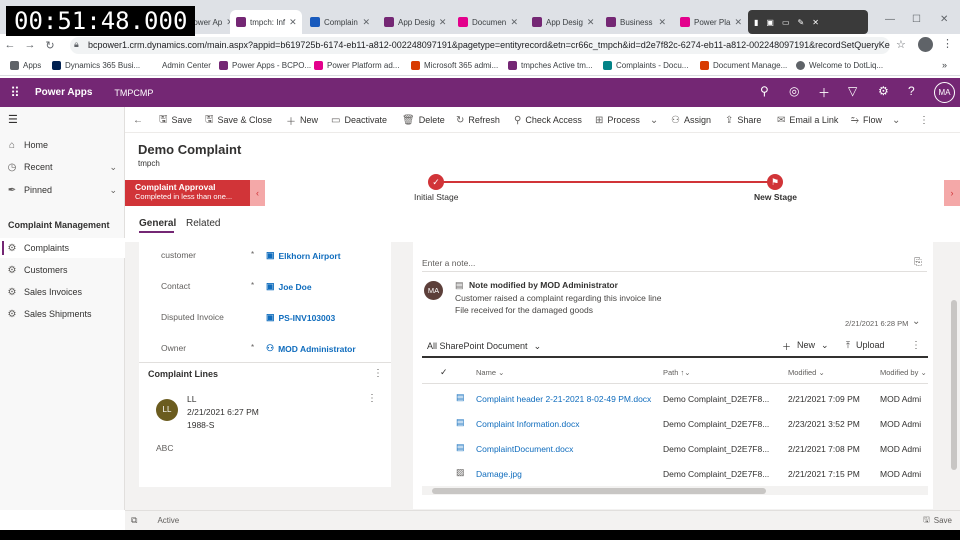 The height and width of the screenshot is (540, 960). I want to click on lookup-value: ▣ Elkhorn Airport, so click(303, 255).